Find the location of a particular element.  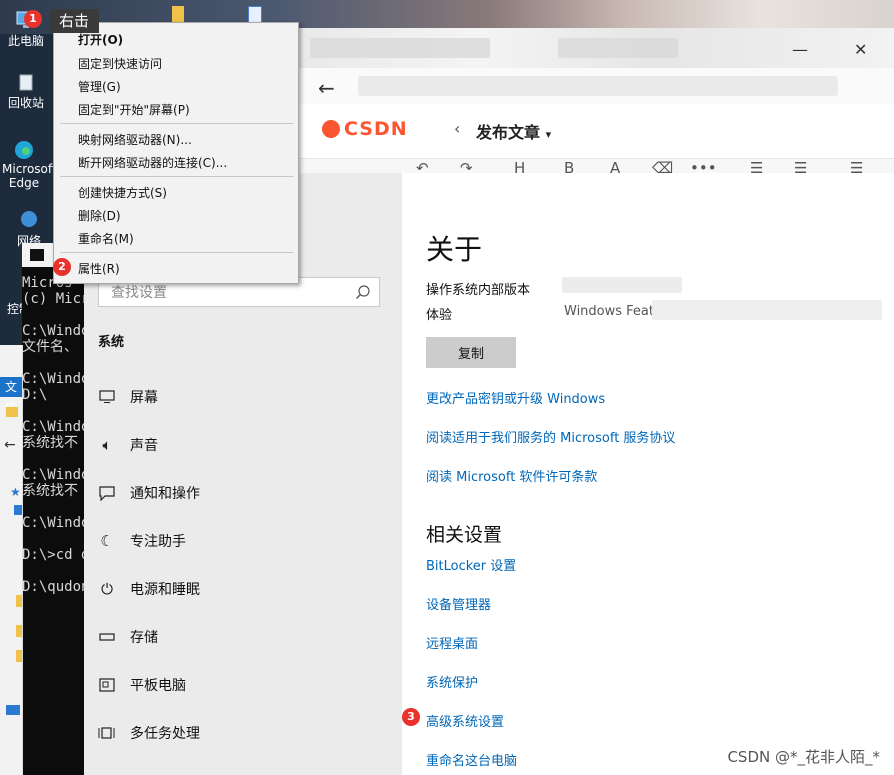

step-badge-3: 3 is located at coordinates (411, 717).